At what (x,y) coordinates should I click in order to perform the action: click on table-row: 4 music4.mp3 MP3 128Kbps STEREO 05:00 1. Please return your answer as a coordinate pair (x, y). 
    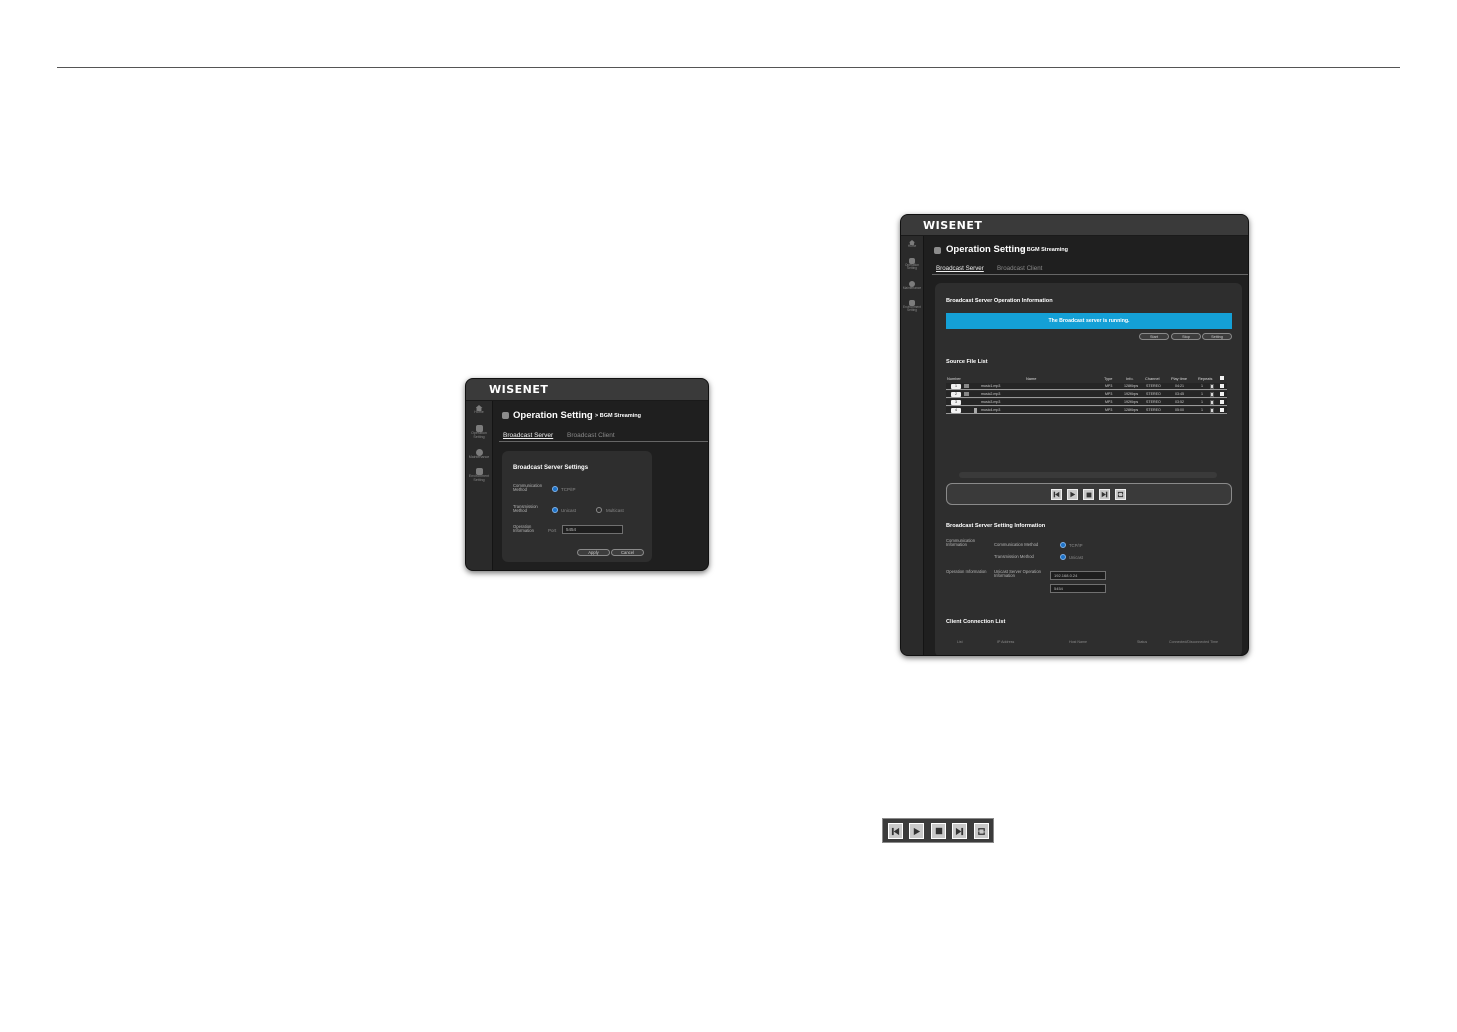
    Looking at the image, I should click on (1086, 410).